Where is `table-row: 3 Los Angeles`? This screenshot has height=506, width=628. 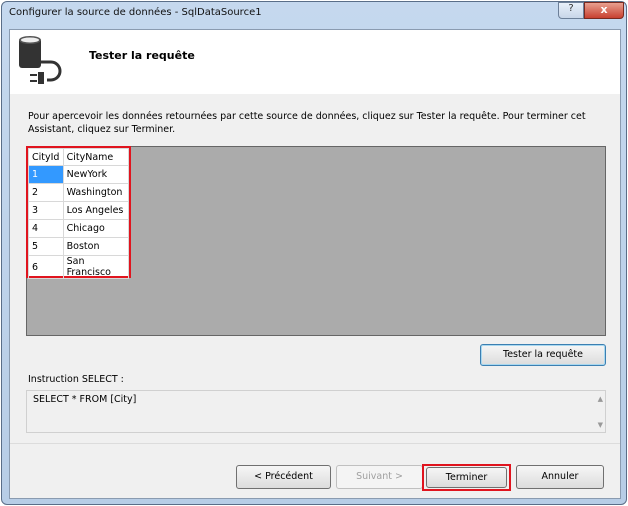
table-row: 3 Los Angeles is located at coordinates (79, 210).